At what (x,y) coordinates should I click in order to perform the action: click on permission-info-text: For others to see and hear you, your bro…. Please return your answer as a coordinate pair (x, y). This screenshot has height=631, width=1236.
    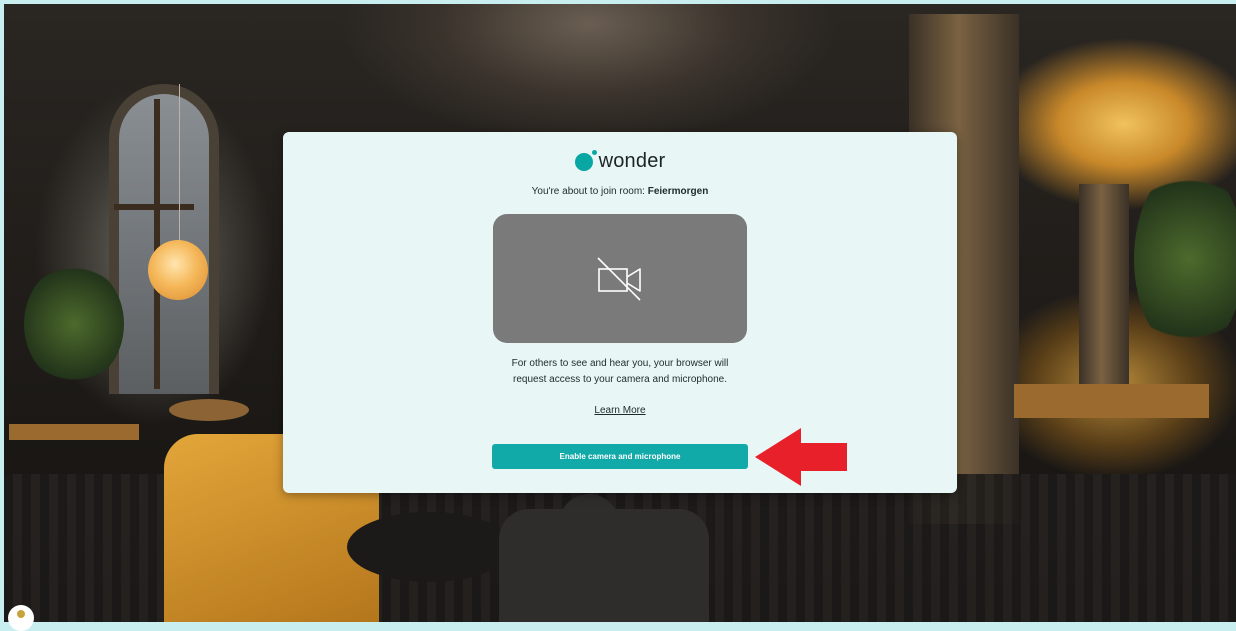
    Looking at the image, I should click on (620, 372).